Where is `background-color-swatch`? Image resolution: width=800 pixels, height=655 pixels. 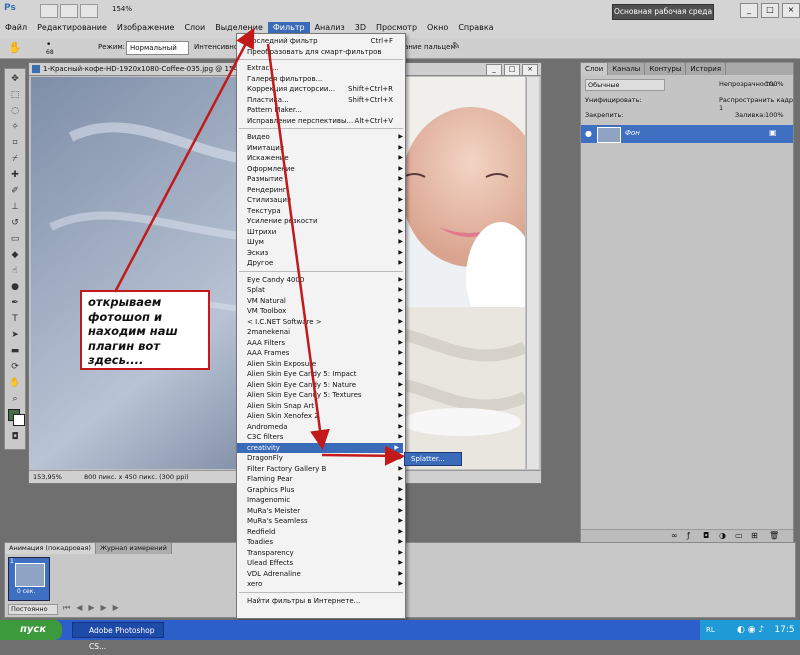
background-color-swatch is located at coordinates (19, 420).